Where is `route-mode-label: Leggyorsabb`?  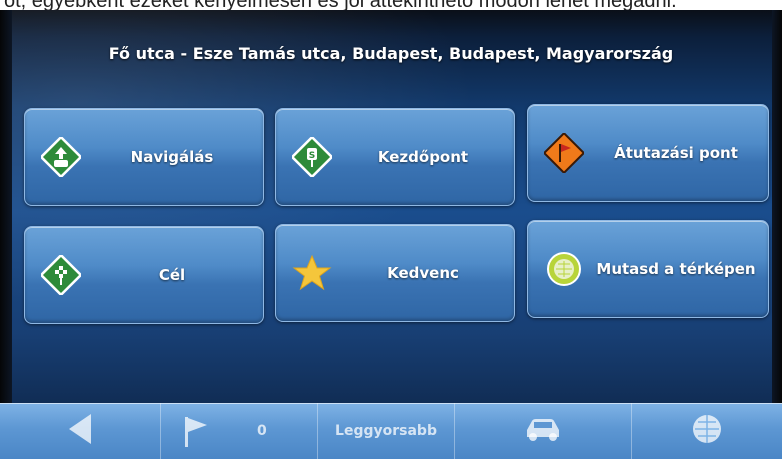 route-mode-label: Leggyorsabb is located at coordinates (386, 431).